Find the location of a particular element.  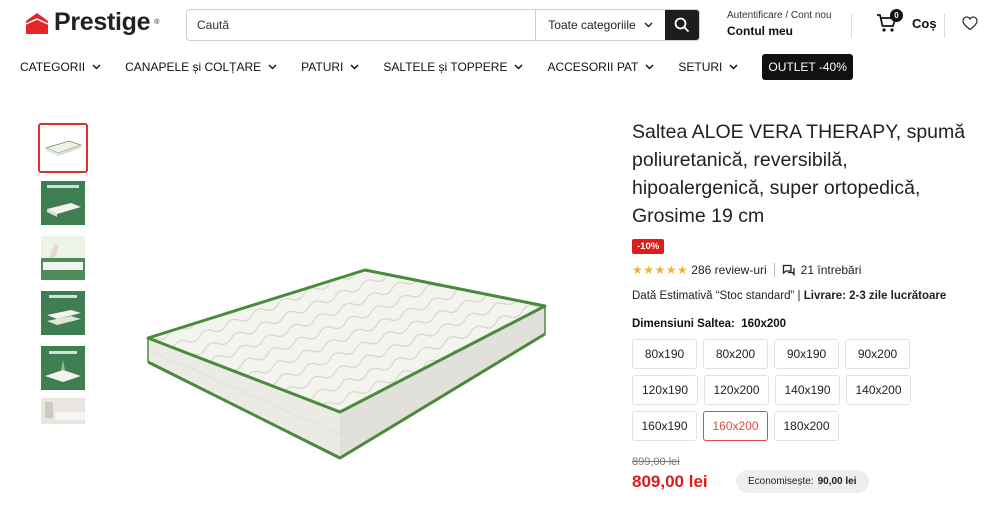

size-option-90x190: 90x190 is located at coordinates (806, 354).